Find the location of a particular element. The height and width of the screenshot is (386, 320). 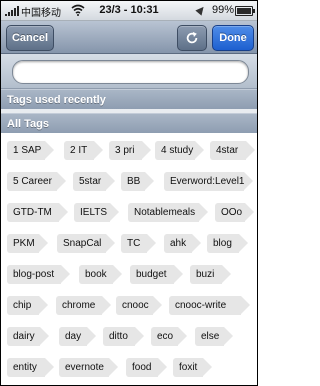

refresh-icon is located at coordinates (192, 37).